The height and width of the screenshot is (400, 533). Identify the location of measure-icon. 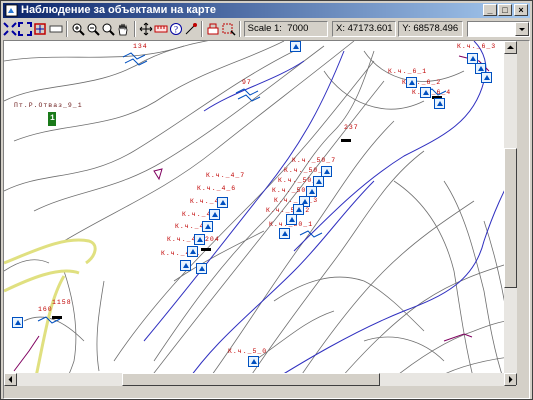
(161, 29).